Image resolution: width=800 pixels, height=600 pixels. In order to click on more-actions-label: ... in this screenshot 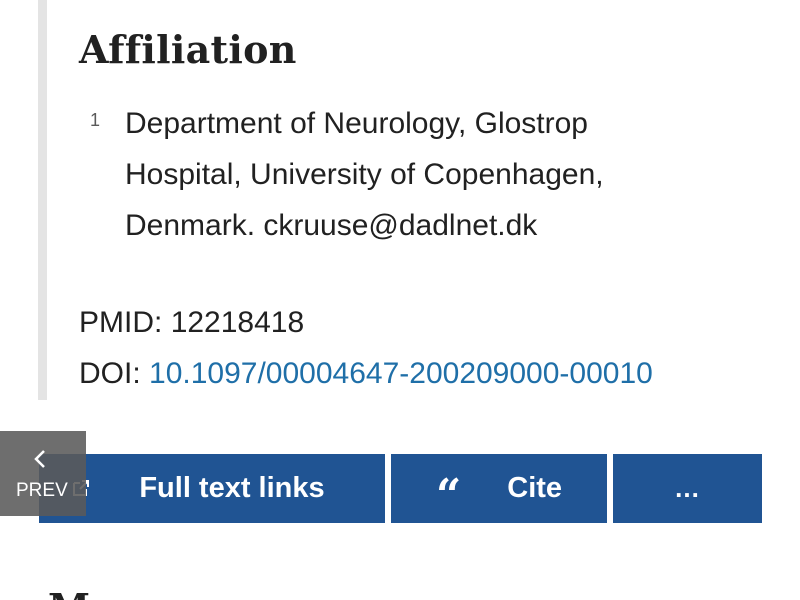, I will do `click(687, 488)`.